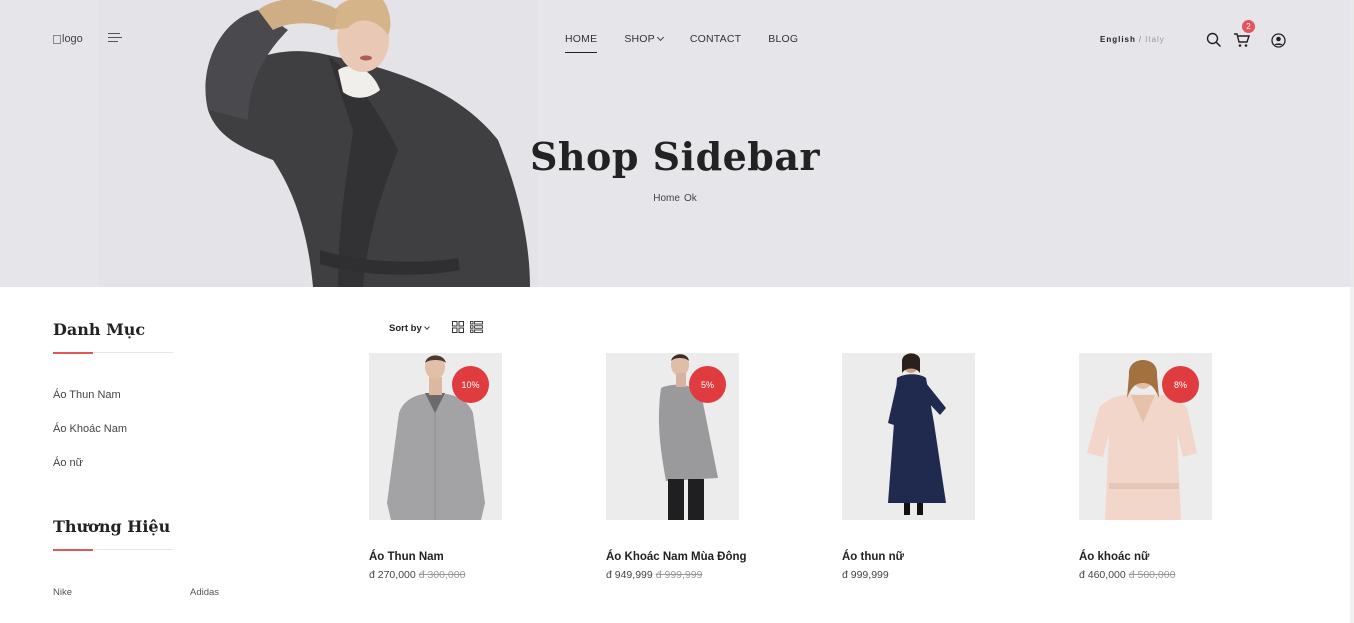  What do you see at coordinates (113, 353) in the screenshot?
I see `categories-divider` at bounding box center [113, 353].